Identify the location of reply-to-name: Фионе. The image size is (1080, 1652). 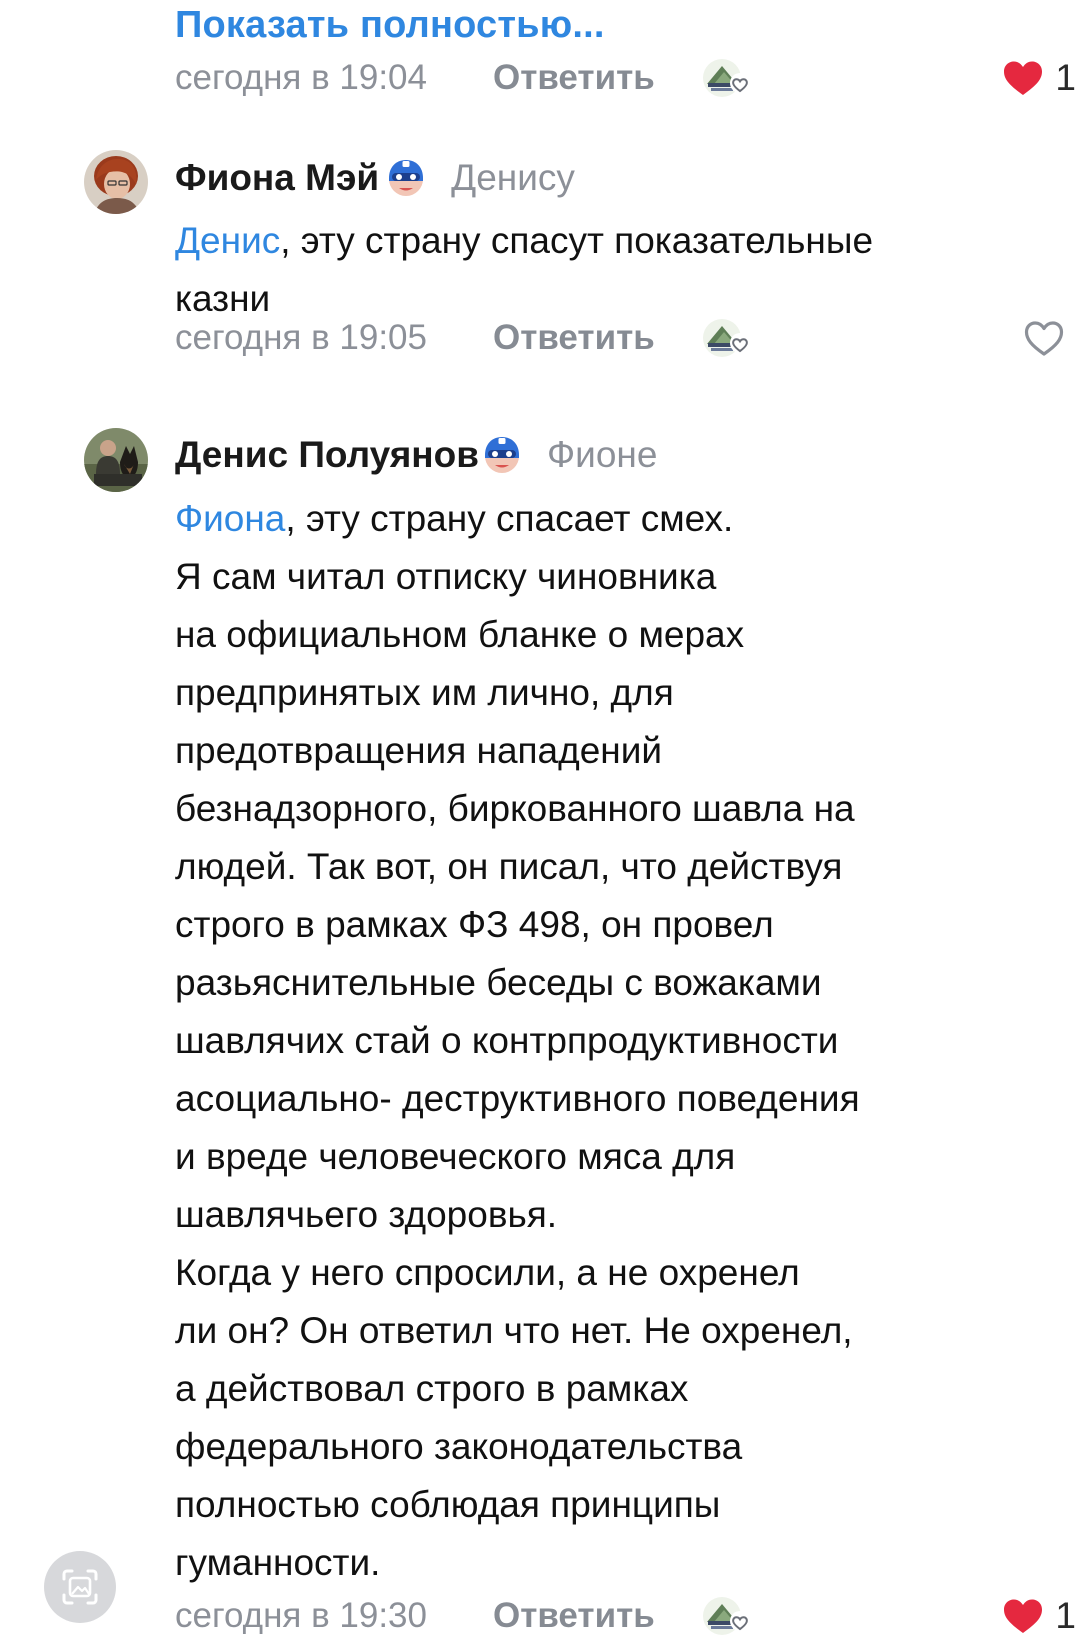
(602, 455).